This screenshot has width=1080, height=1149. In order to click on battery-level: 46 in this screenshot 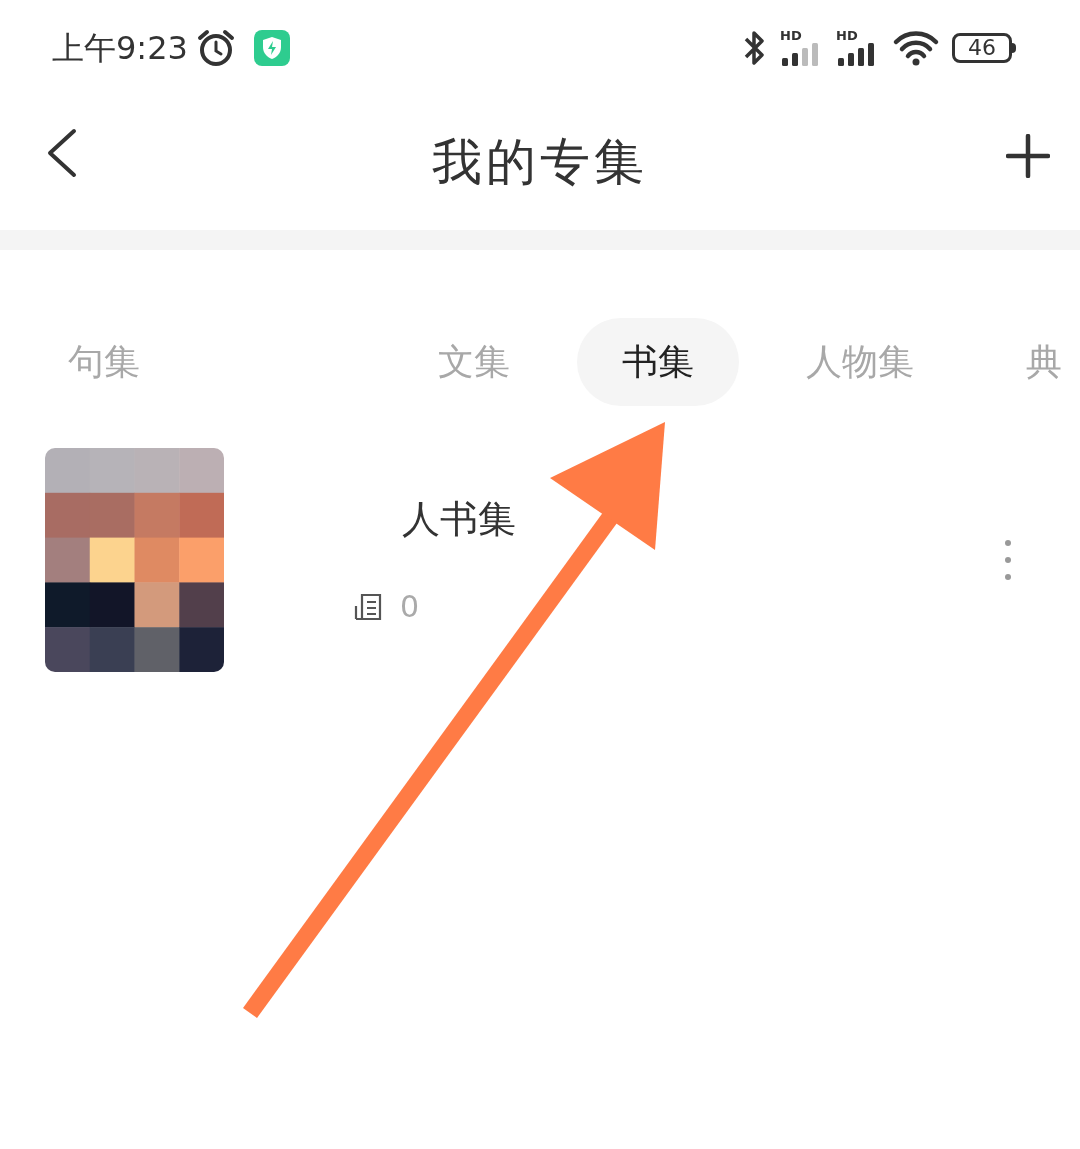, I will do `click(982, 47)`.